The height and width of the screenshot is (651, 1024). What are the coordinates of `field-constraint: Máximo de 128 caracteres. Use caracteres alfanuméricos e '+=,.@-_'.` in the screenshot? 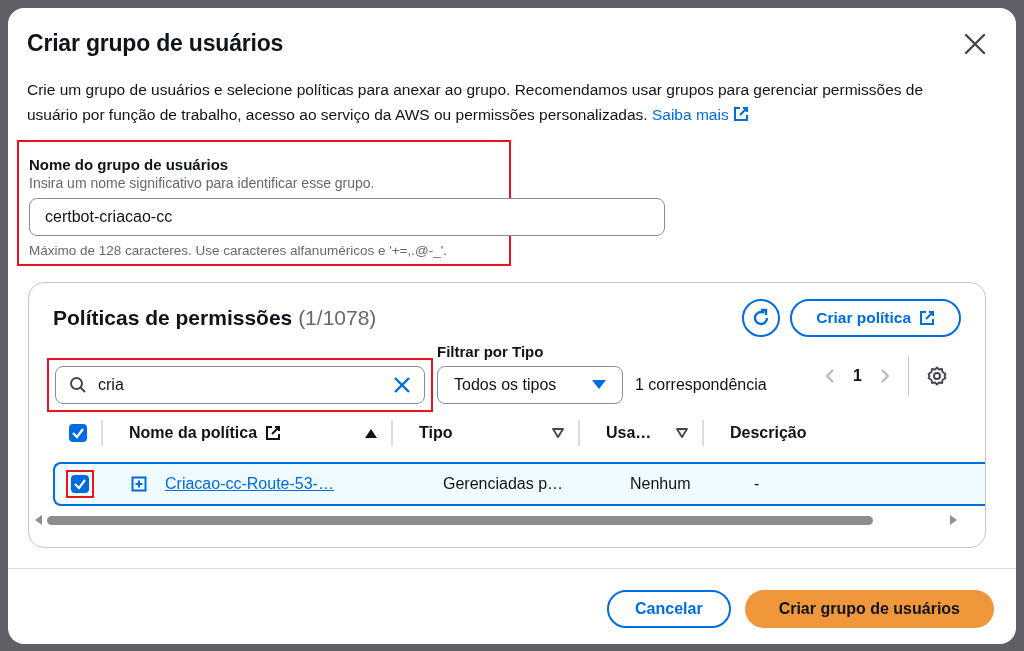 It's located at (238, 250).